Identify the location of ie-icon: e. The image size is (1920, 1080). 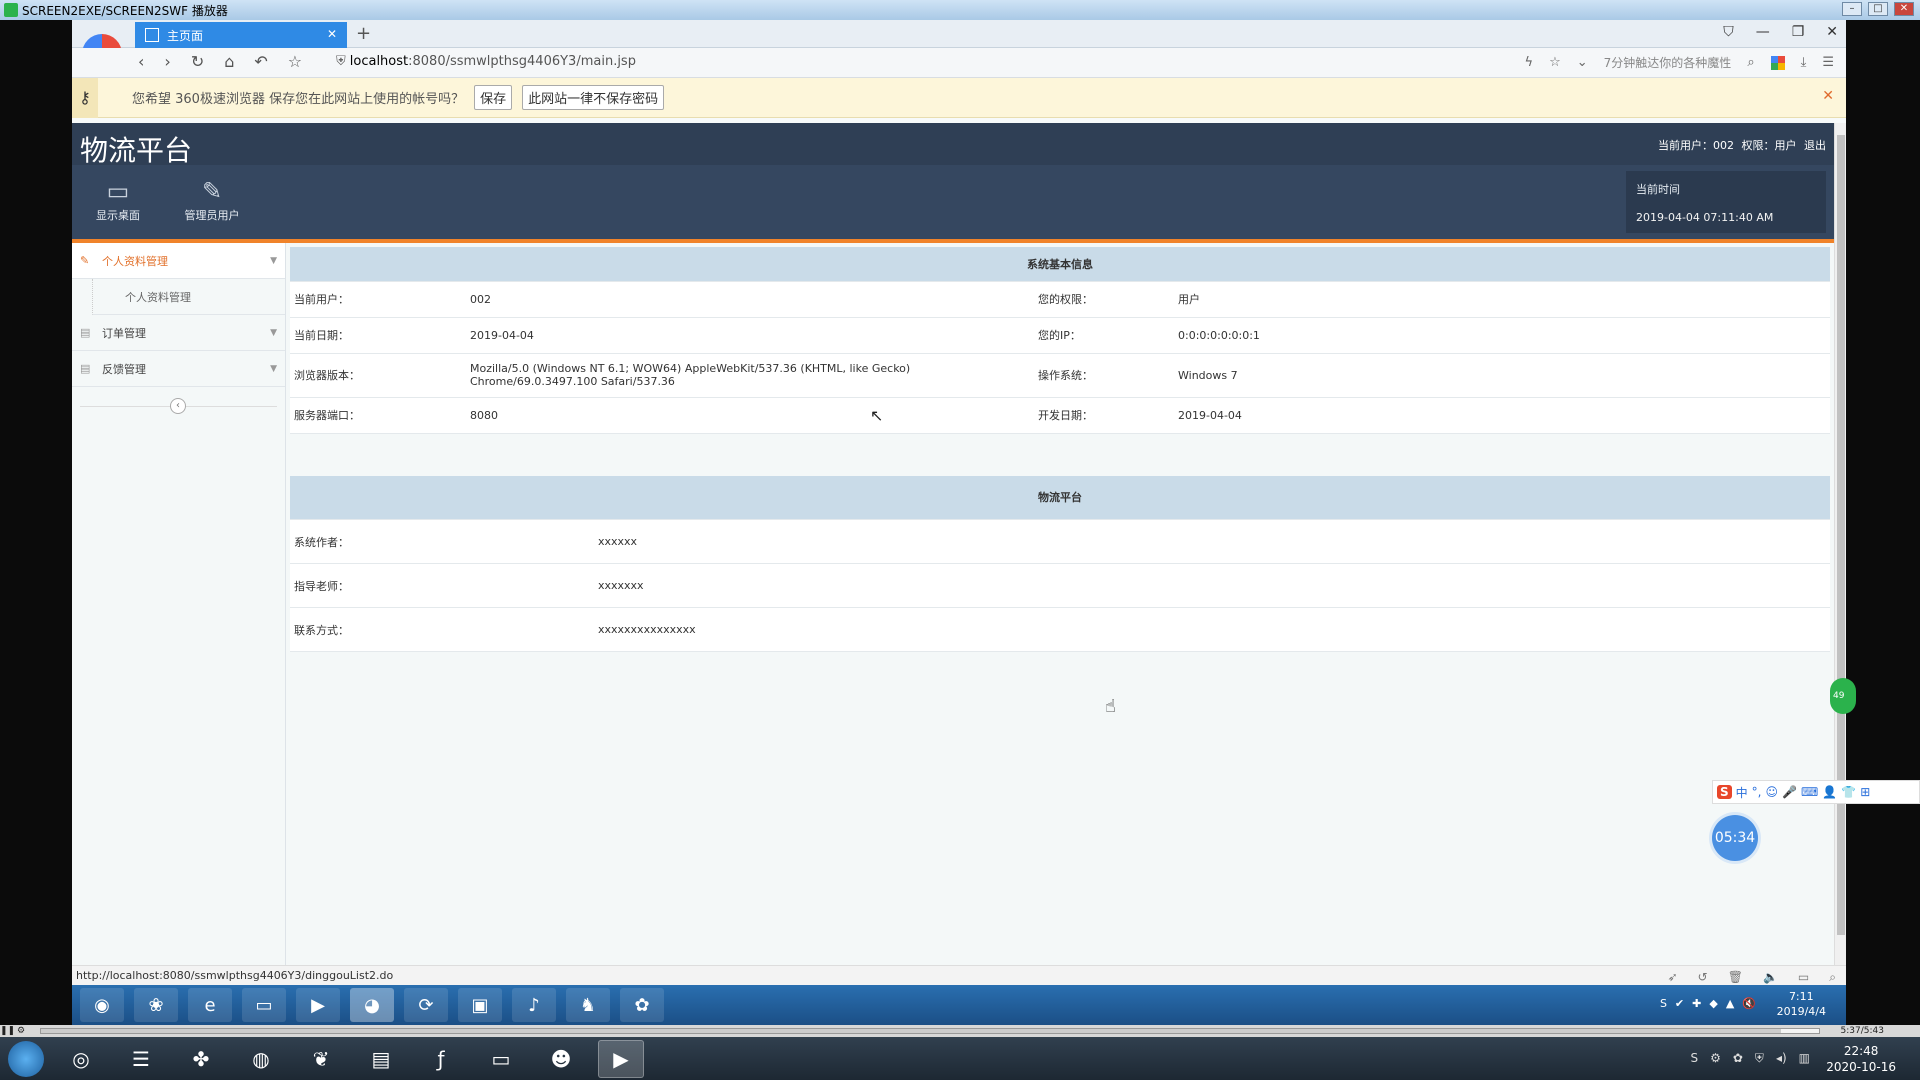
(210, 1005).